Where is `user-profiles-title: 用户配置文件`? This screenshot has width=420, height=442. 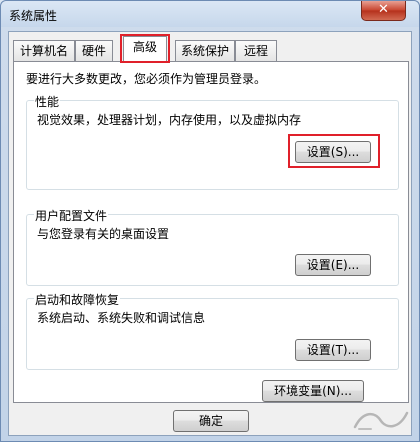
user-profiles-title: 用户配置文件 is located at coordinates (71, 215).